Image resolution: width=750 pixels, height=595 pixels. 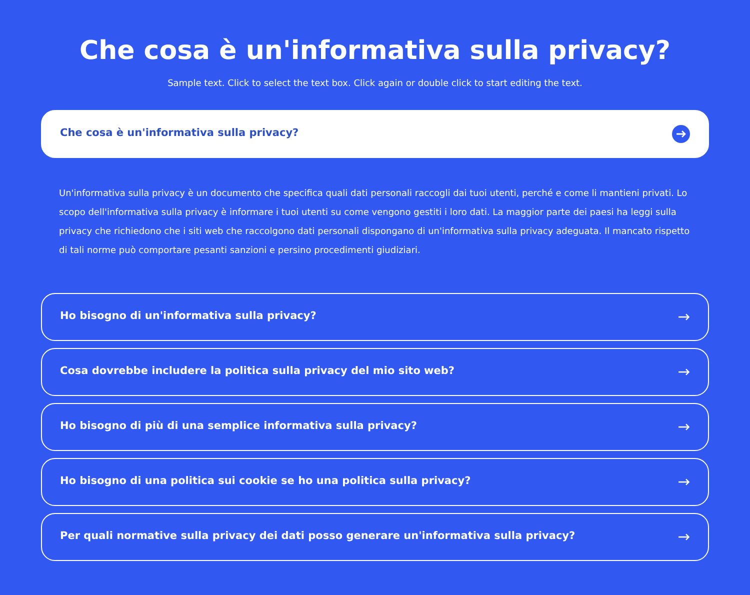 I want to click on subtitle: Sample text. Click to select the text box. Click again or double click to start editing the text., so click(x=375, y=84).